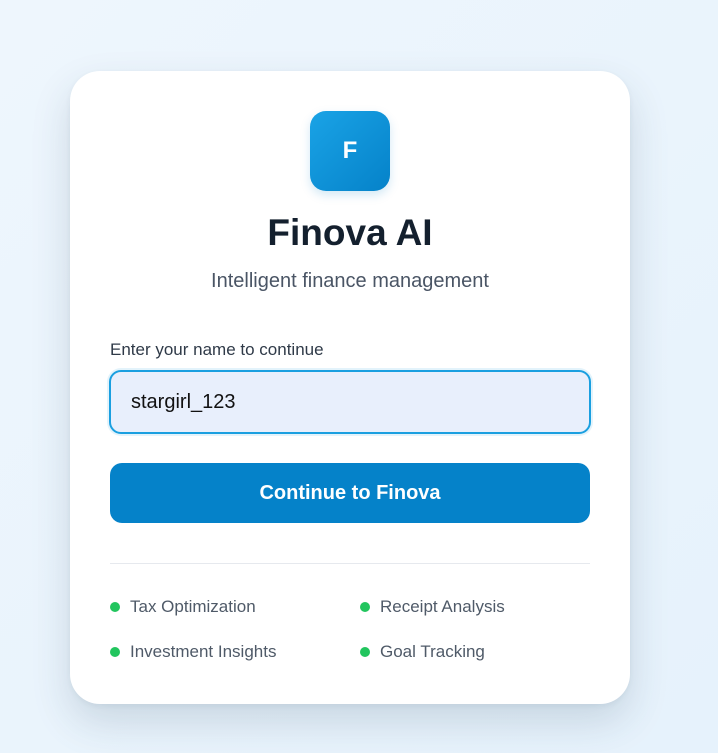 The height and width of the screenshot is (753, 718). I want to click on name-field-label: Enter your name to continue, so click(217, 349).